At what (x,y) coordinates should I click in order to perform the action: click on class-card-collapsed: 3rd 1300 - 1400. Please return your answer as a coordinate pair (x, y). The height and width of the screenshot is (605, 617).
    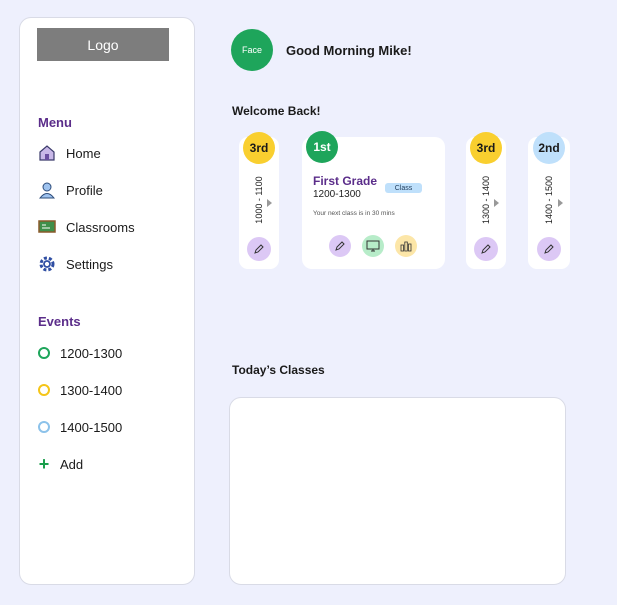
    Looking at the image, I should click on (486, 200).